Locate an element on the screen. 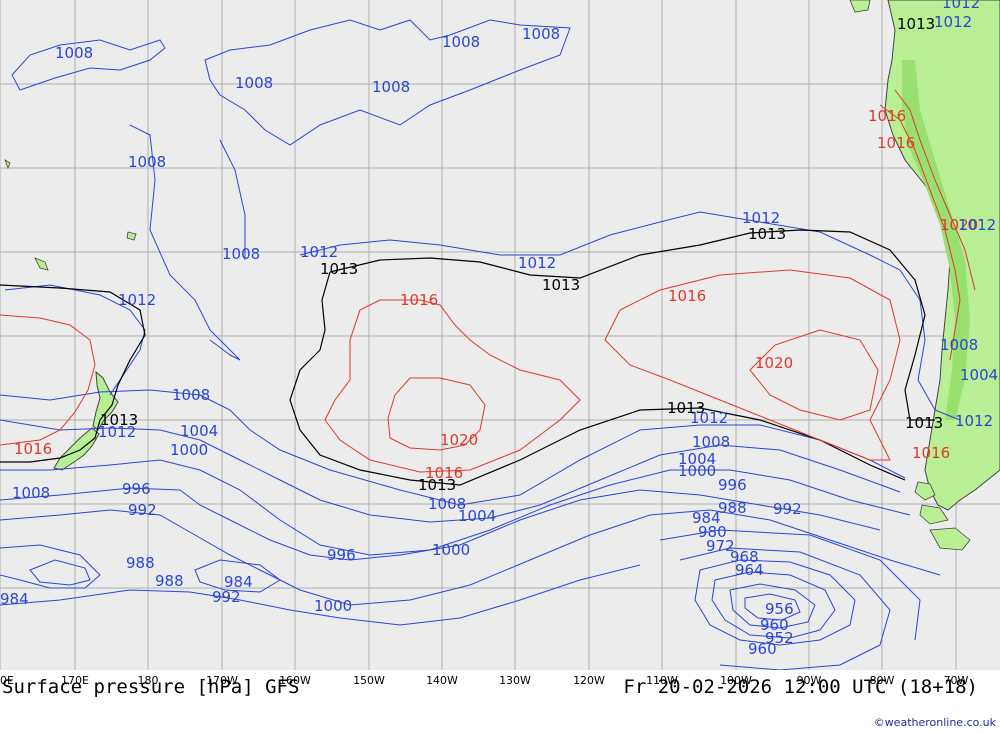  longitude-label: 130W is located at coordinates (515, 680).